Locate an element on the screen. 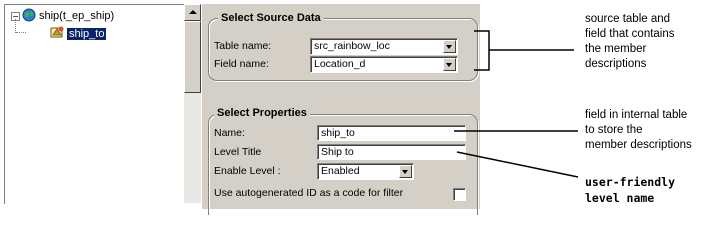 The image size is (727, 240). title-pointer-line is located at coordinates (517, 164).